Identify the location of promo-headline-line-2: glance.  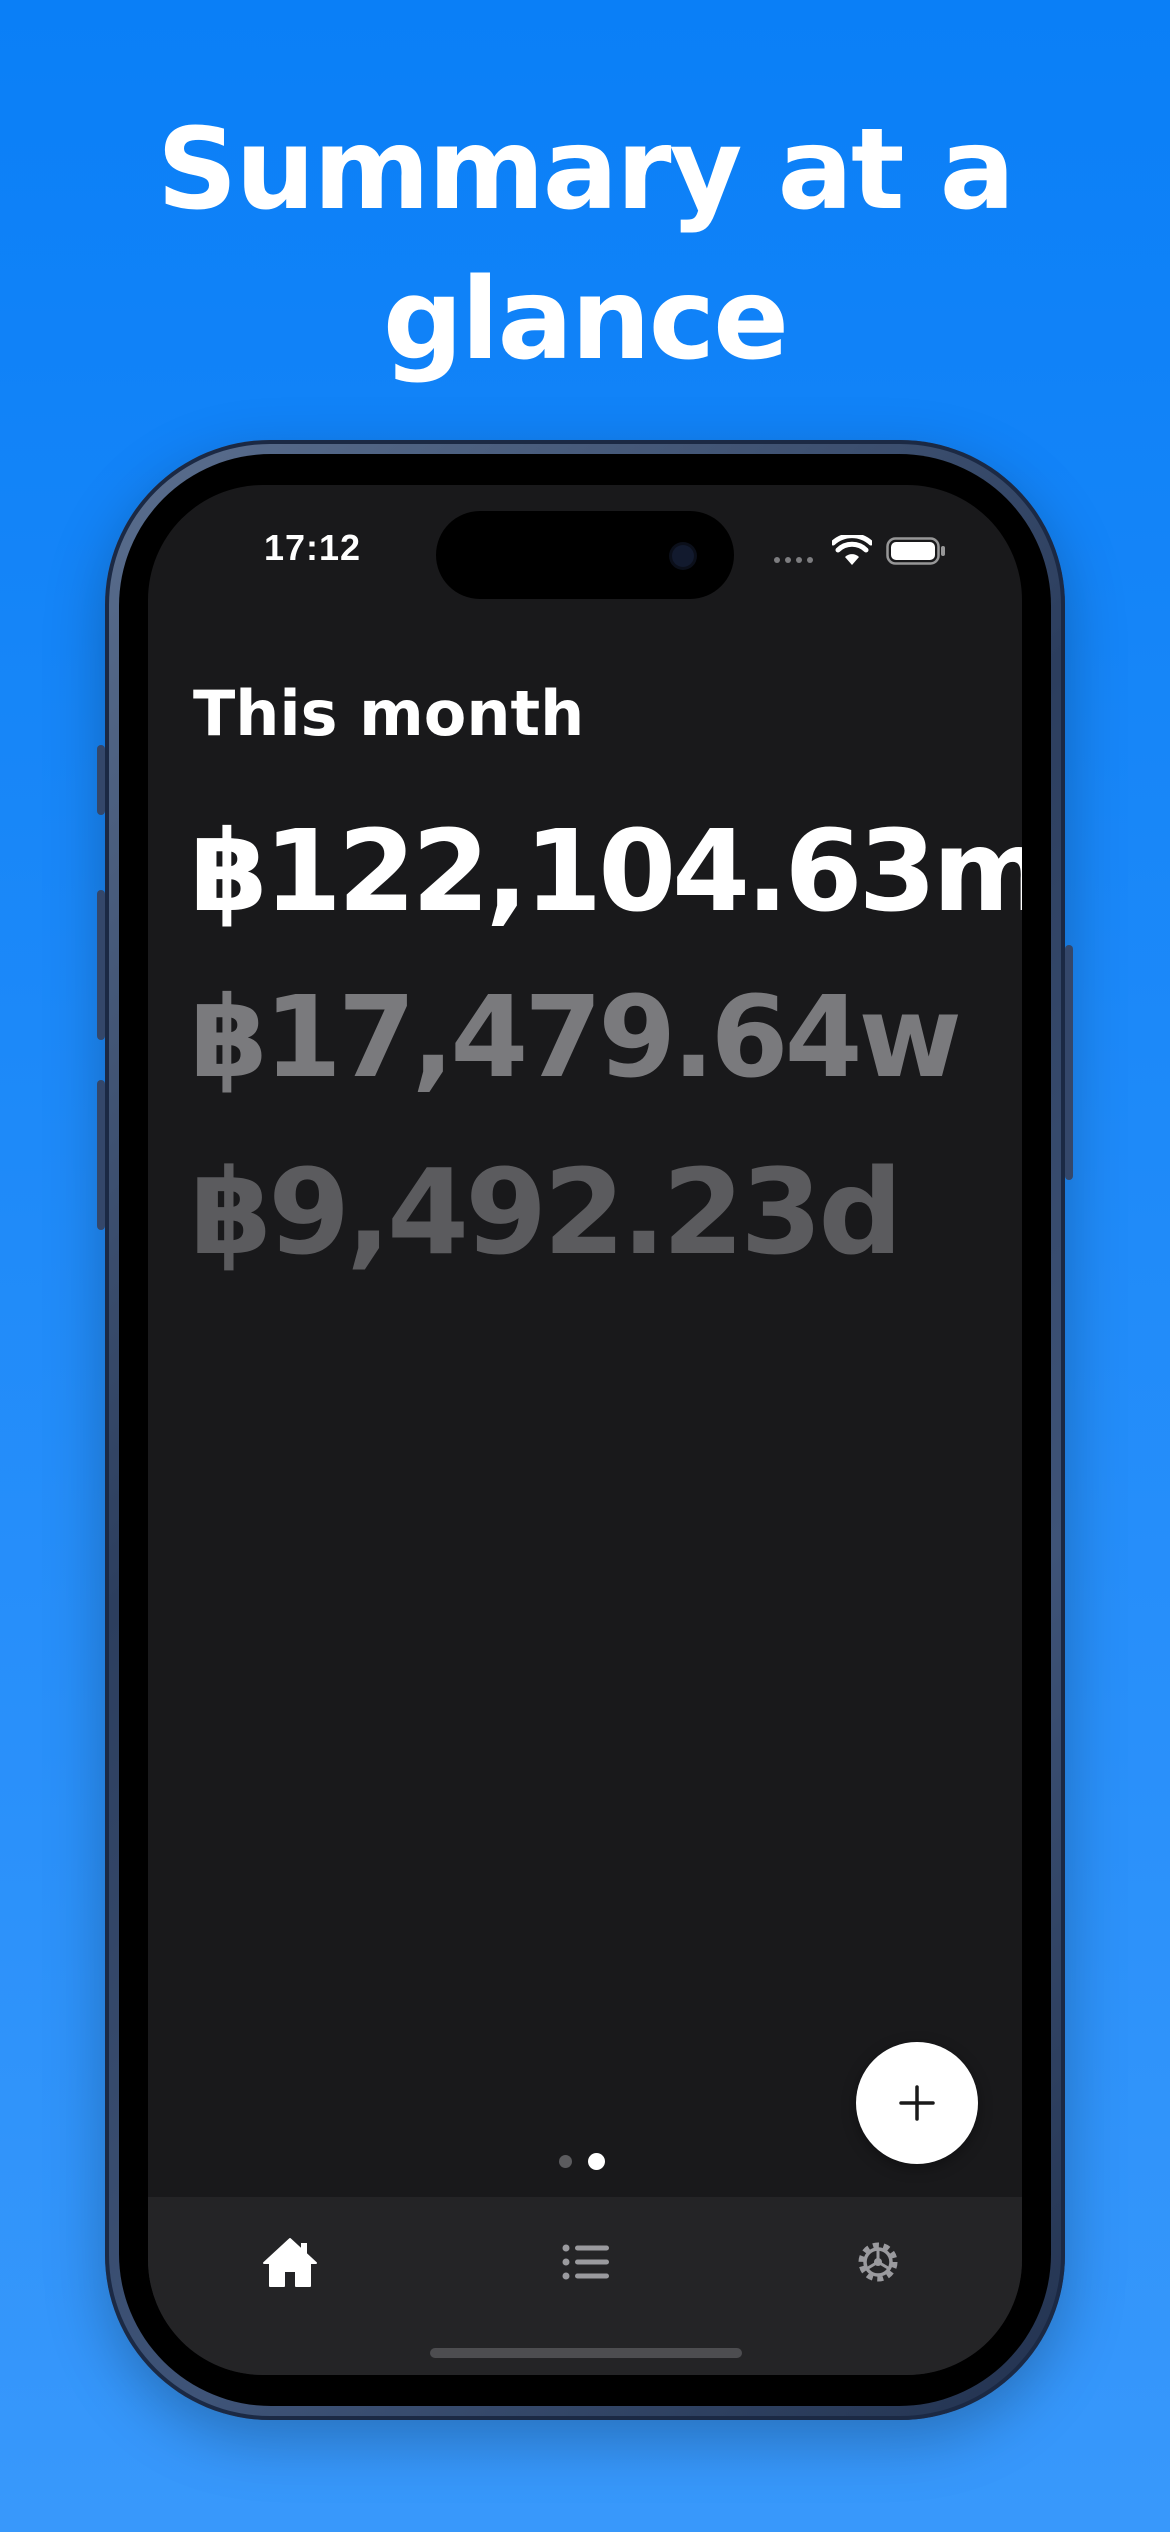
(585, 320).